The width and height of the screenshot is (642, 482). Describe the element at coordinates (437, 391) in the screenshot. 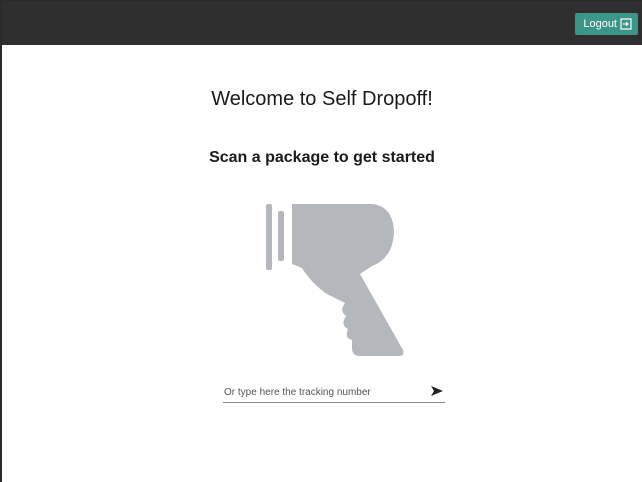

I see `send-icon` at that location.